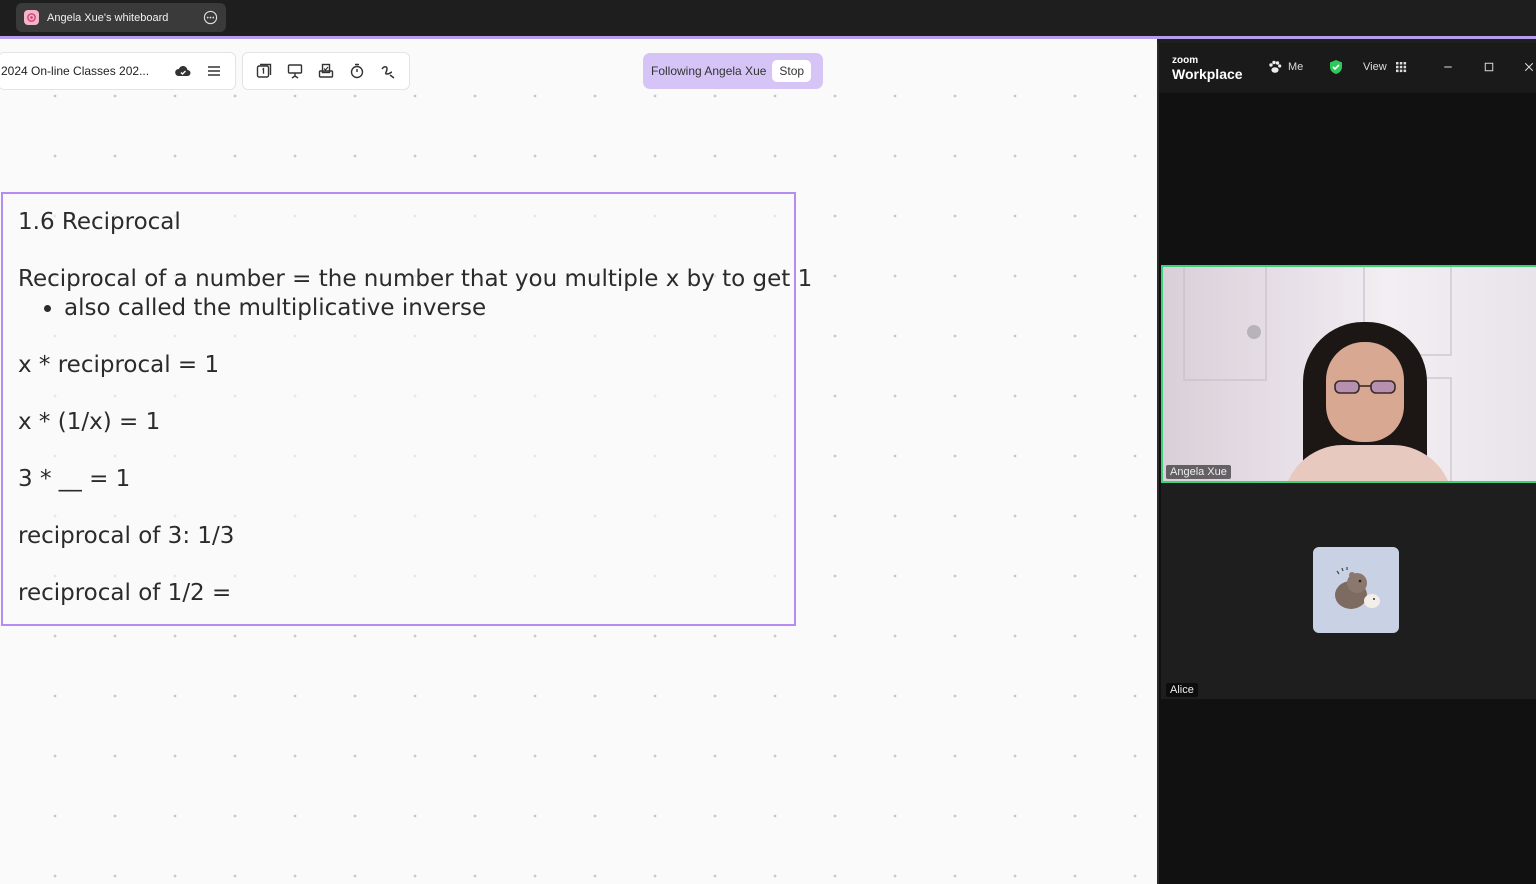 The width and height of the screenshot is (1536, 884). Describe the element at coordinates (1375, 67) in the screenshot. I see `view-label: View` at that location.